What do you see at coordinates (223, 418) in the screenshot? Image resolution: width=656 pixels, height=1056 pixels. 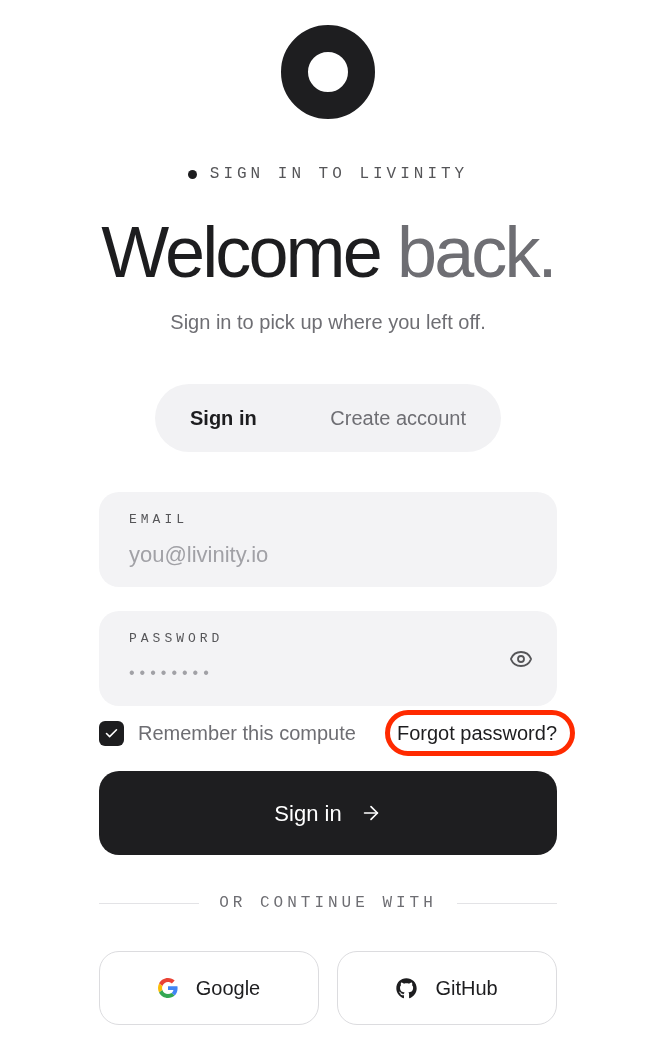 I see `tab: Sign in` at bounding box center [223, 418].